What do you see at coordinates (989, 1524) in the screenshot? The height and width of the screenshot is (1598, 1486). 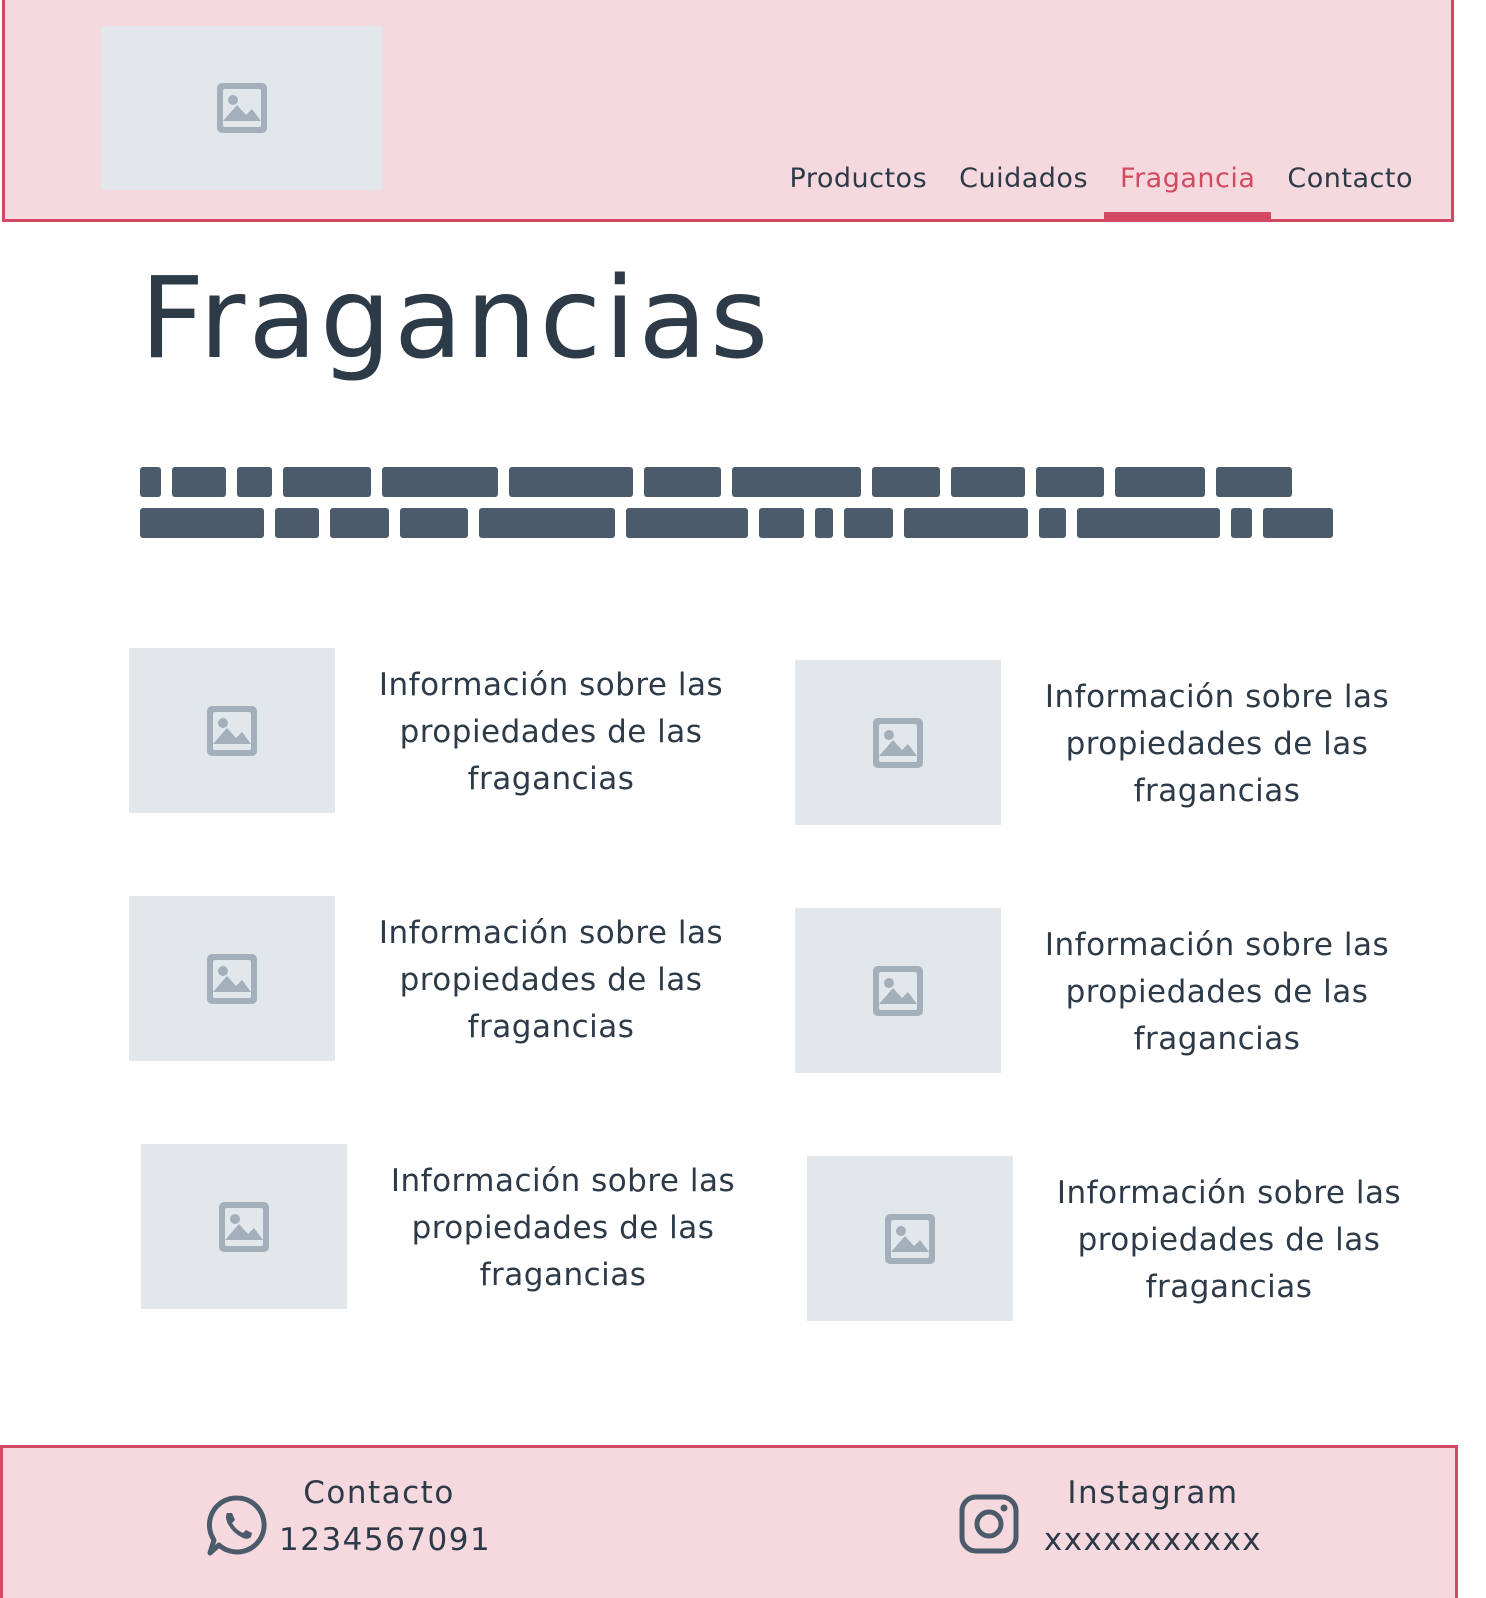 I see `instagram-icon` at bounding box center [989, 1524].